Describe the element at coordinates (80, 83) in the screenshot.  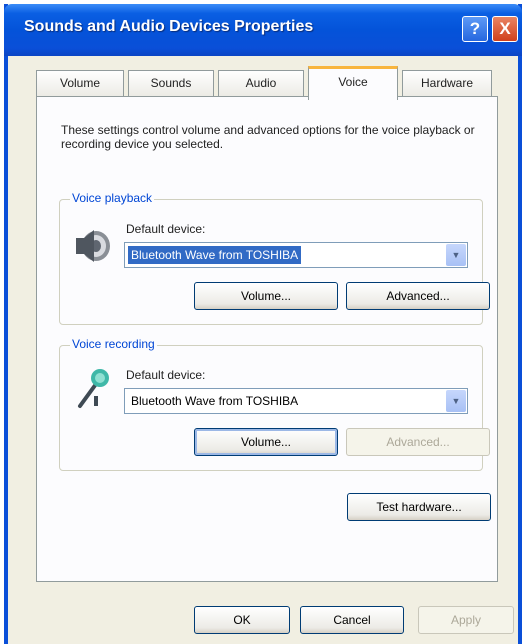
I see `tab-volume: Volume` at that location.